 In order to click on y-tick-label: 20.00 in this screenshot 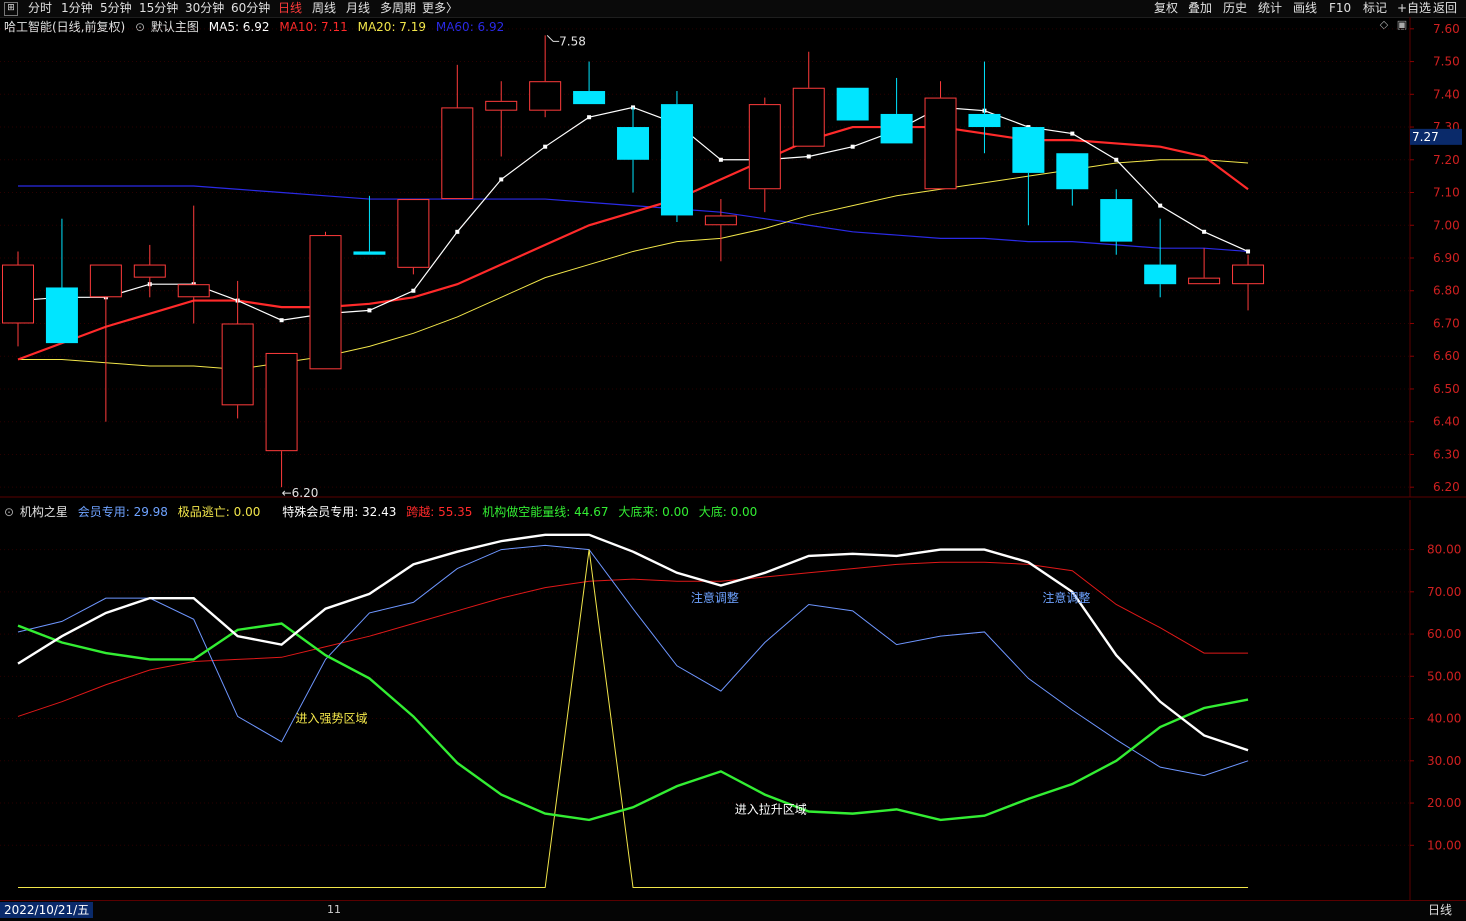, I will do `click(1444, 803)`.